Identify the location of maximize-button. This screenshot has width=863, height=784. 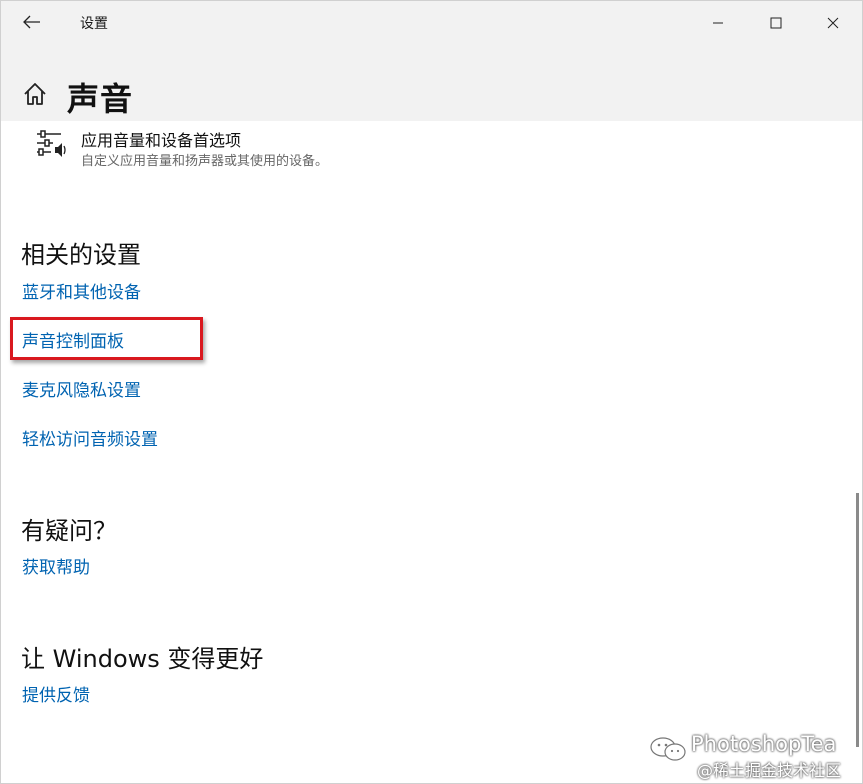
(776, 22).